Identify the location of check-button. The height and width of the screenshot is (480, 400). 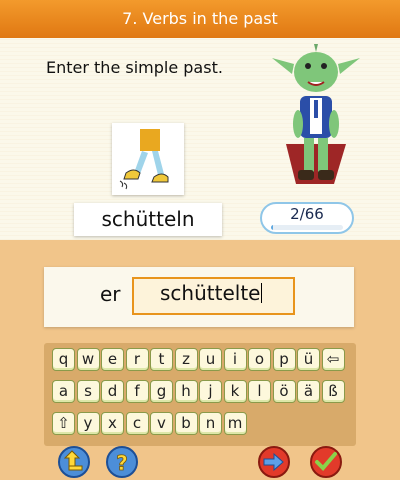
(326, 462).